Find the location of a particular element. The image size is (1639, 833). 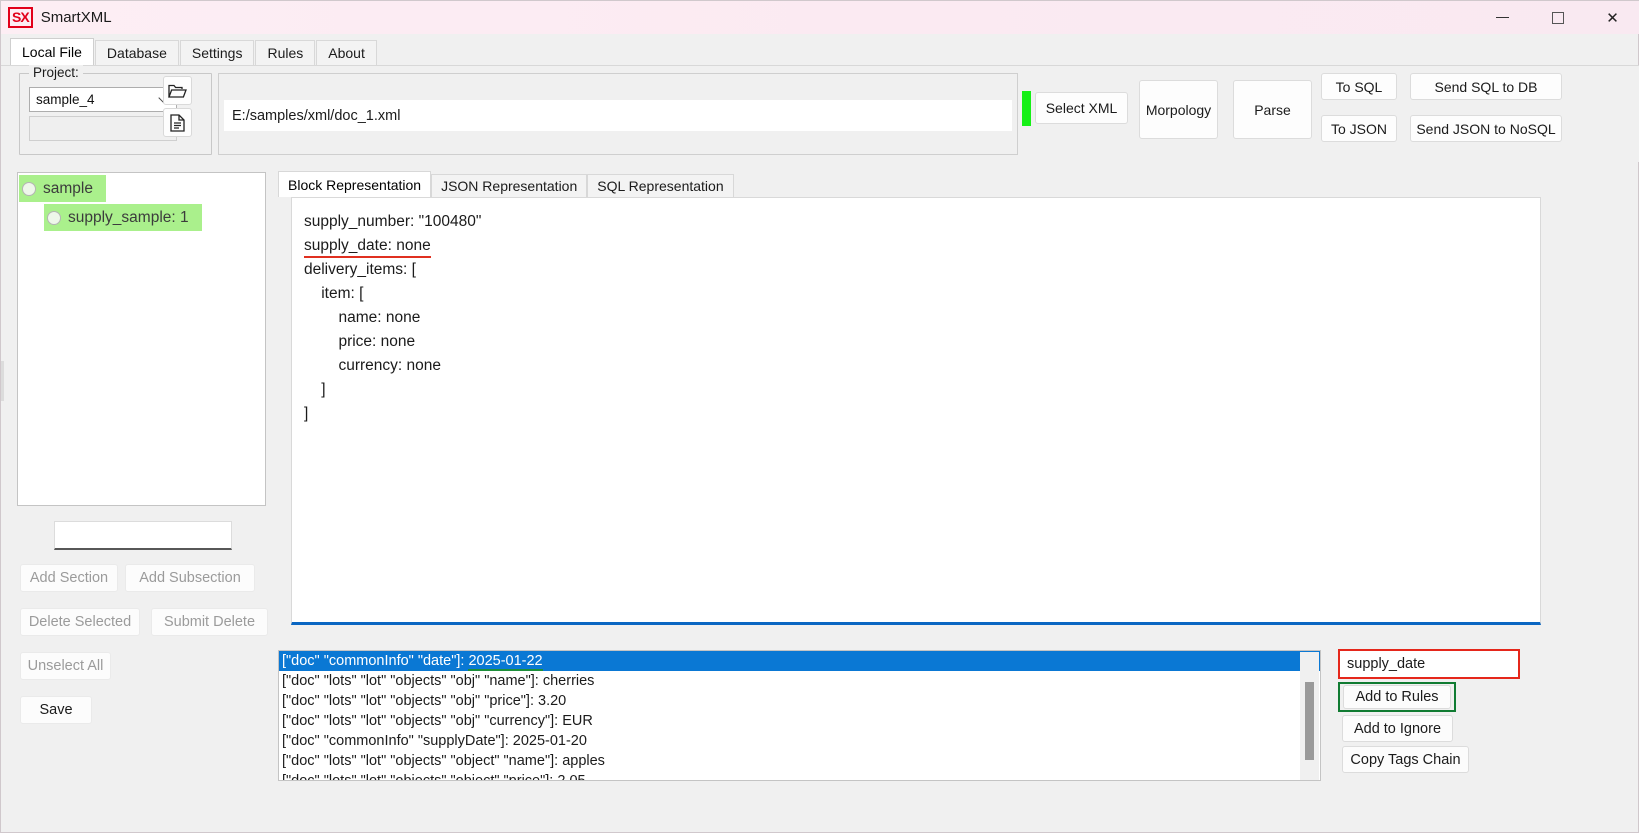

parse-button: Parse is located at coordinates (1272, 109).